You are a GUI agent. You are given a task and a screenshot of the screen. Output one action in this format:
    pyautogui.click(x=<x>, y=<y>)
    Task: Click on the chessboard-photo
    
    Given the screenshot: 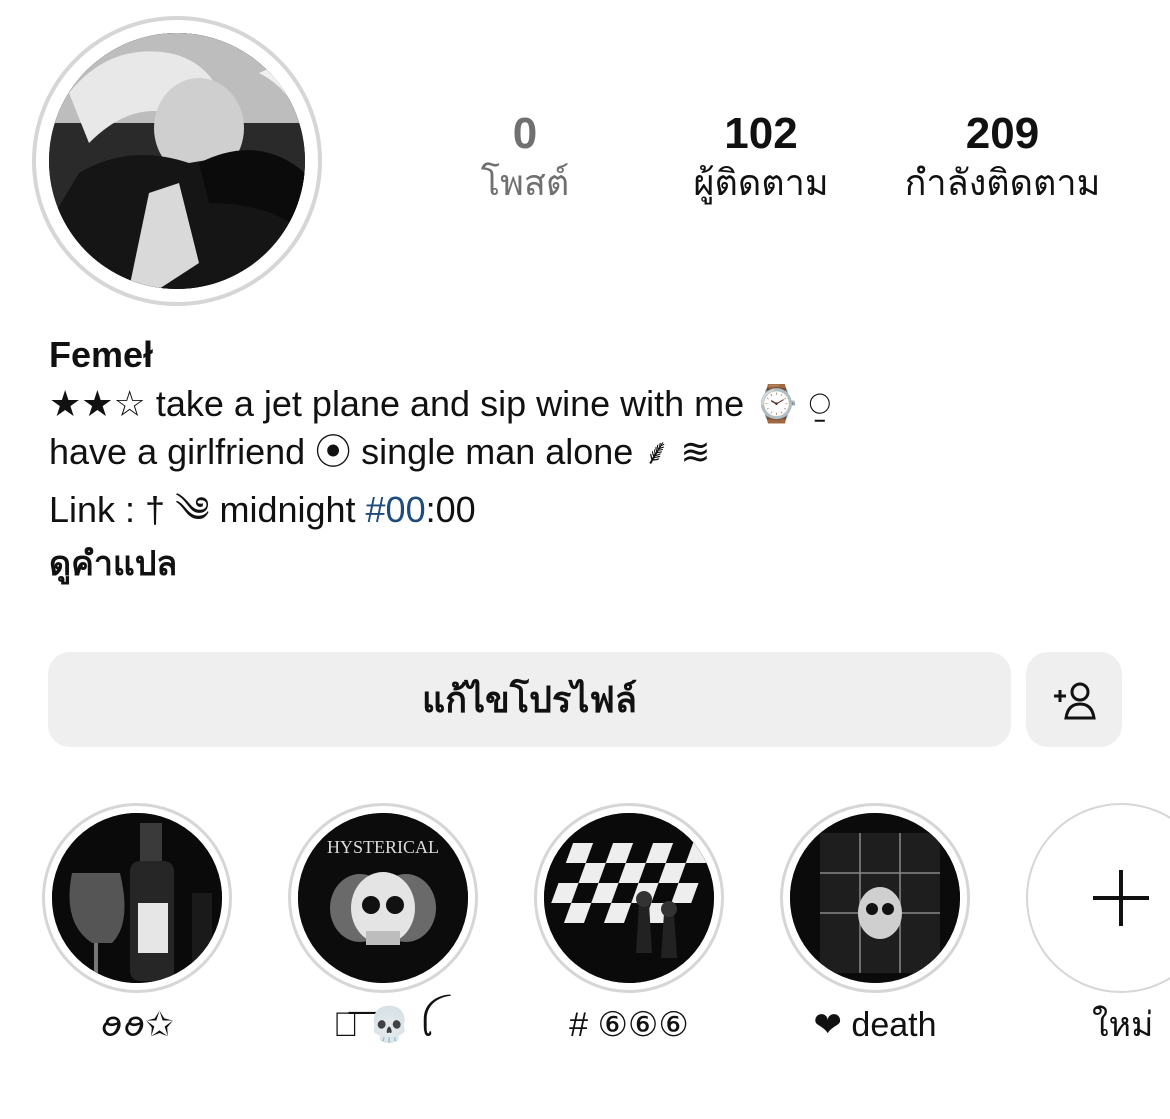 What is the action you would take?
    pyautogui.click(x=629, y=898)
    